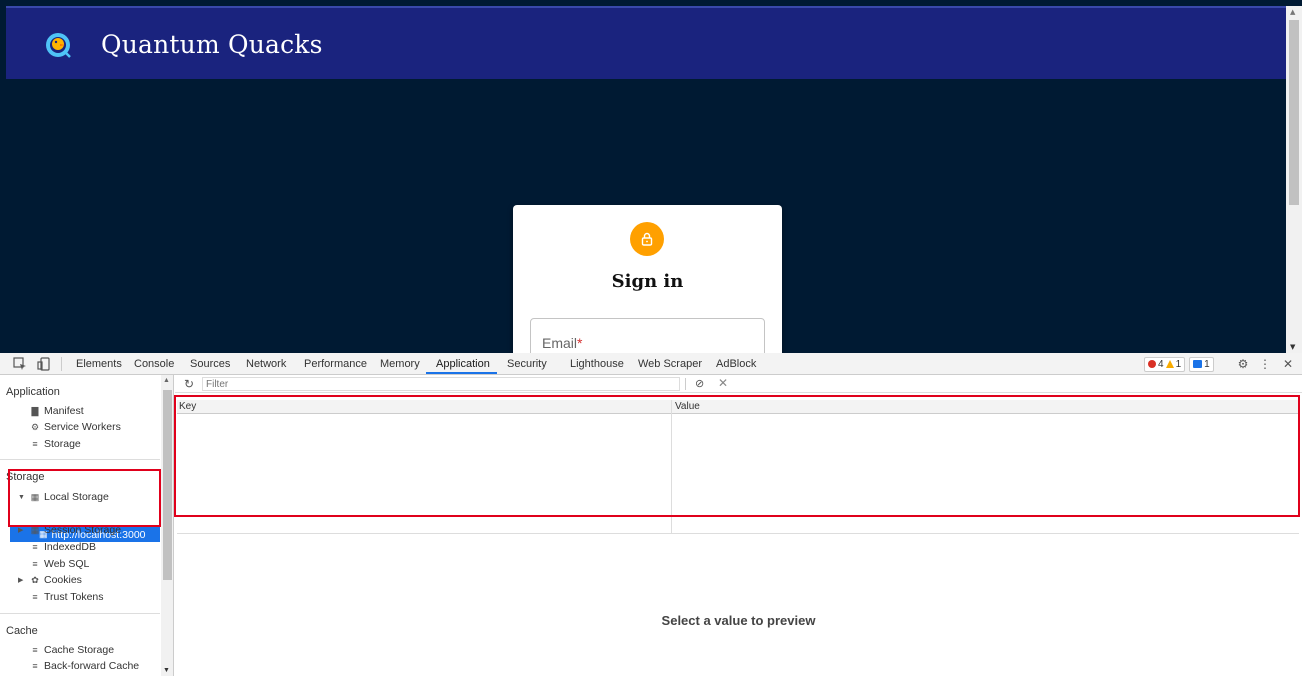 The image size is (1302, 676). I want to click on app-header: Quantum Quacks, so click(646, 42).